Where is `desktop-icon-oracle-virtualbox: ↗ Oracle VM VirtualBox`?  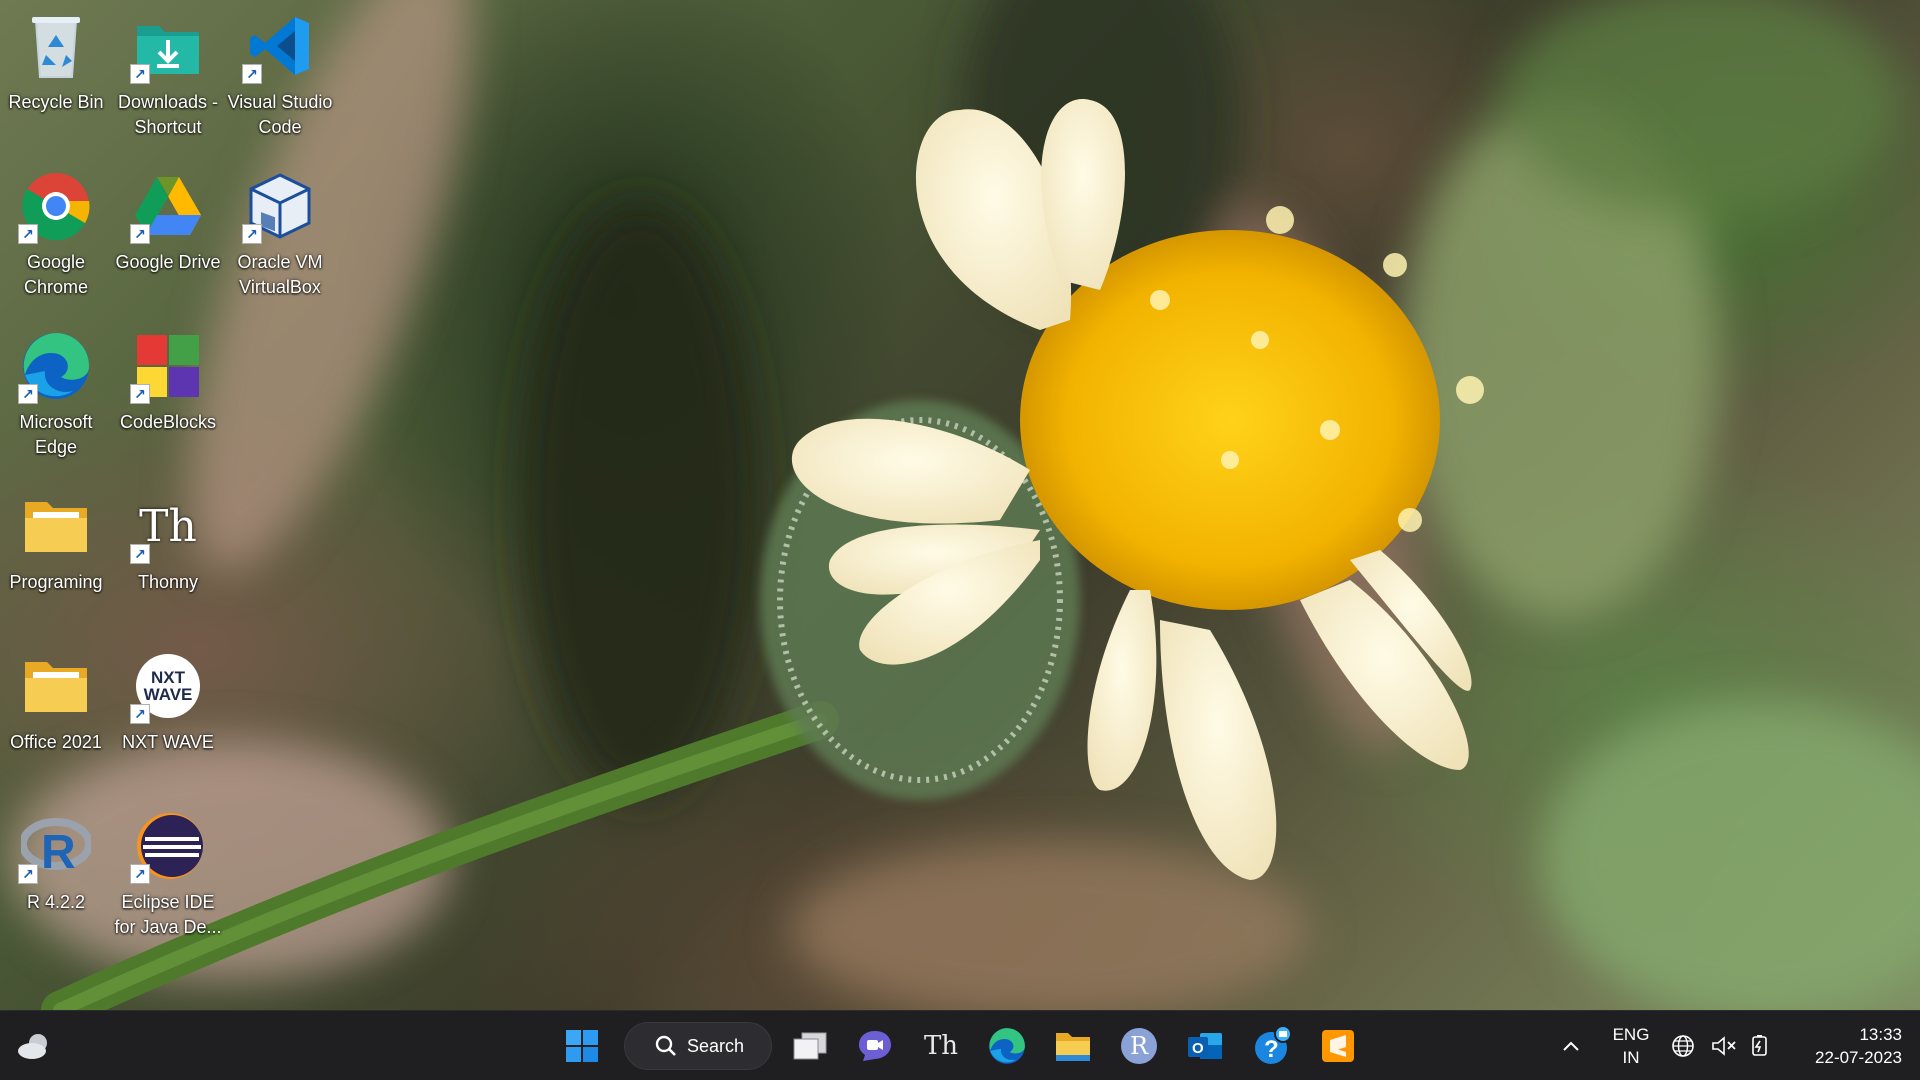 desktop-icon-oracle-virtualbox: ↗ Oracle VM VirtualBox is located at coordinates (280, 240).